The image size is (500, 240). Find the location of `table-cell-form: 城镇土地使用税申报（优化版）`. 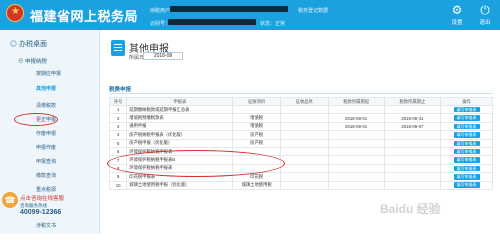

table-cell-form: 城镇土地使用税申报（优化版） is located at coordinates (180, 185).